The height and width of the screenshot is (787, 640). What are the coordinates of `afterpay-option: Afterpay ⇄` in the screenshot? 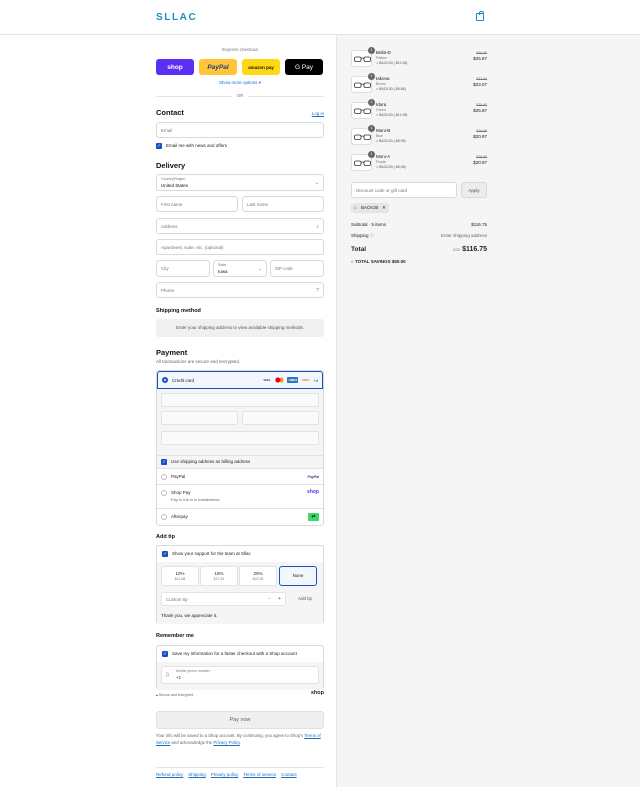 It's located at (240, 516).